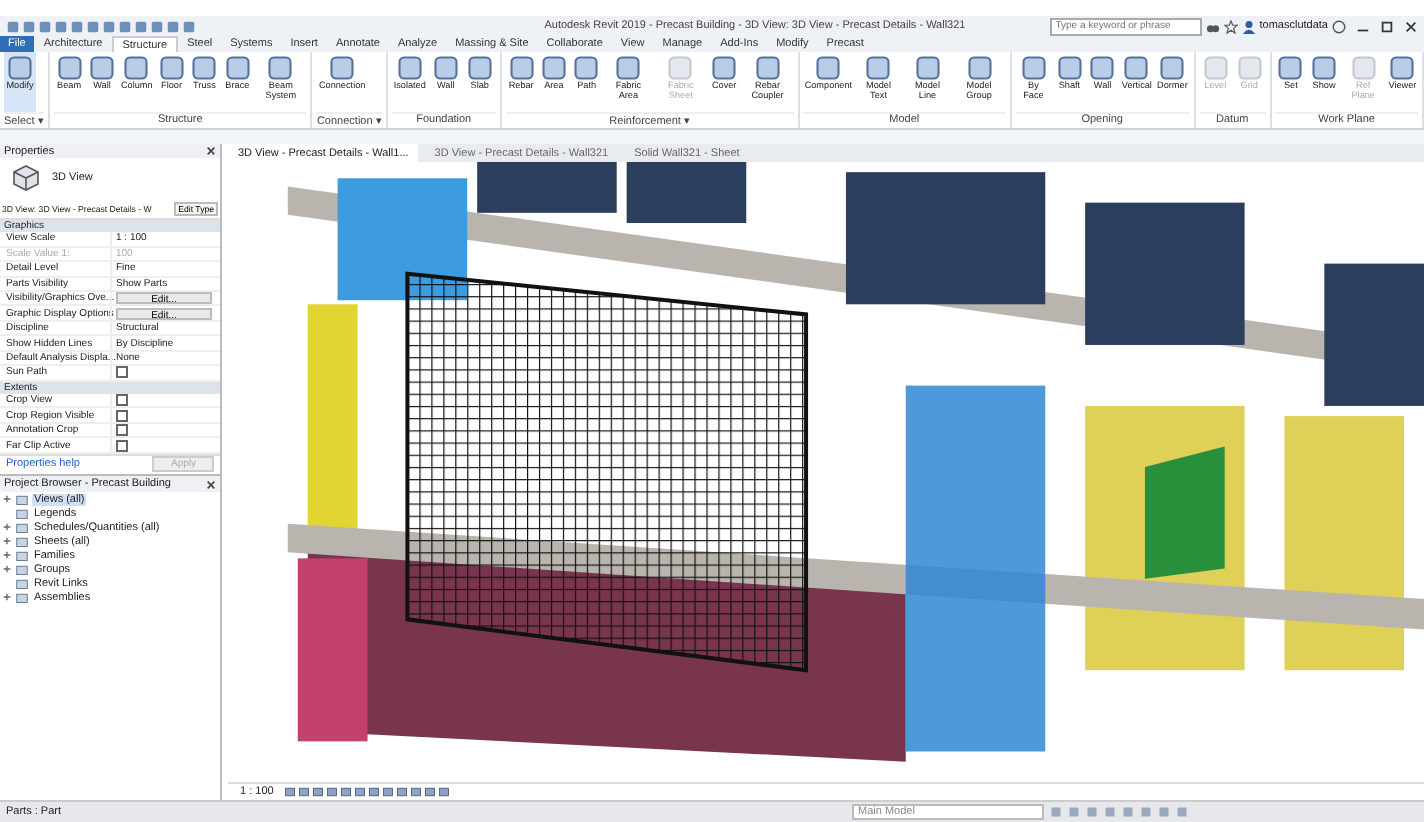 This screenshot has height=822, width=1424. I want to click on maximize-icon, so click(1387, 26).